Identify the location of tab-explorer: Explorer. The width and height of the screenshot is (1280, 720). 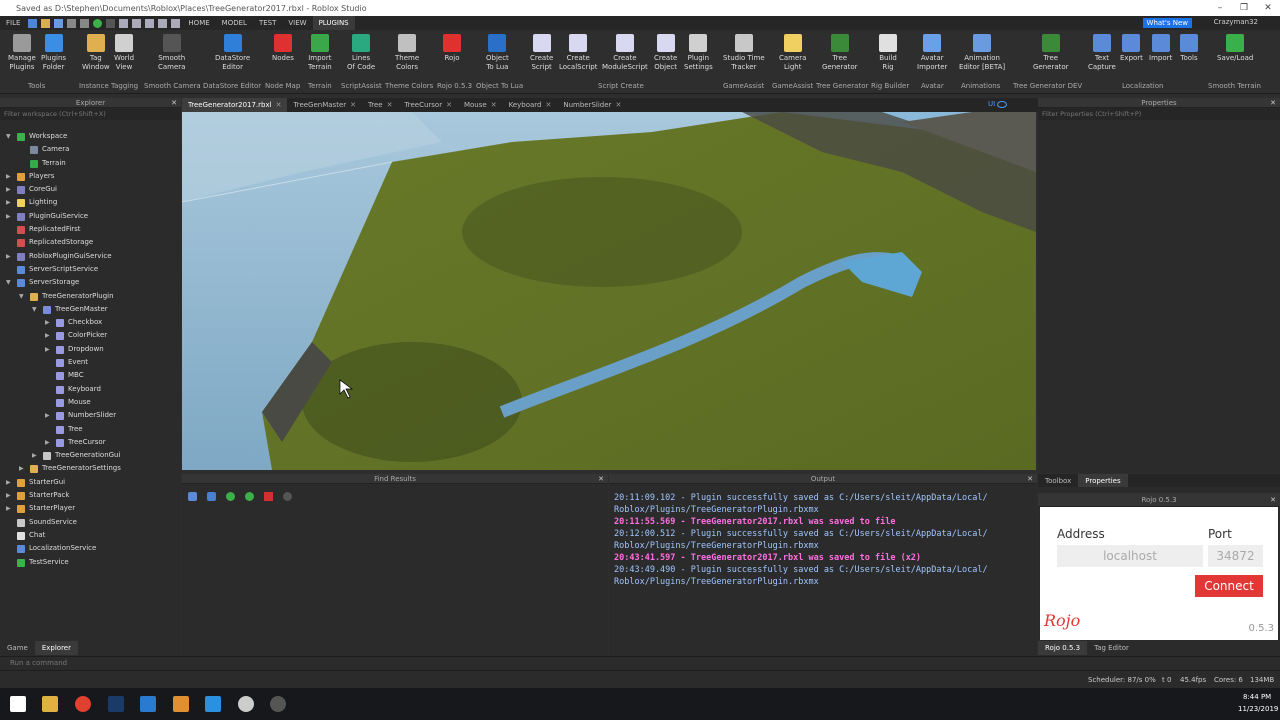
(56, 648).